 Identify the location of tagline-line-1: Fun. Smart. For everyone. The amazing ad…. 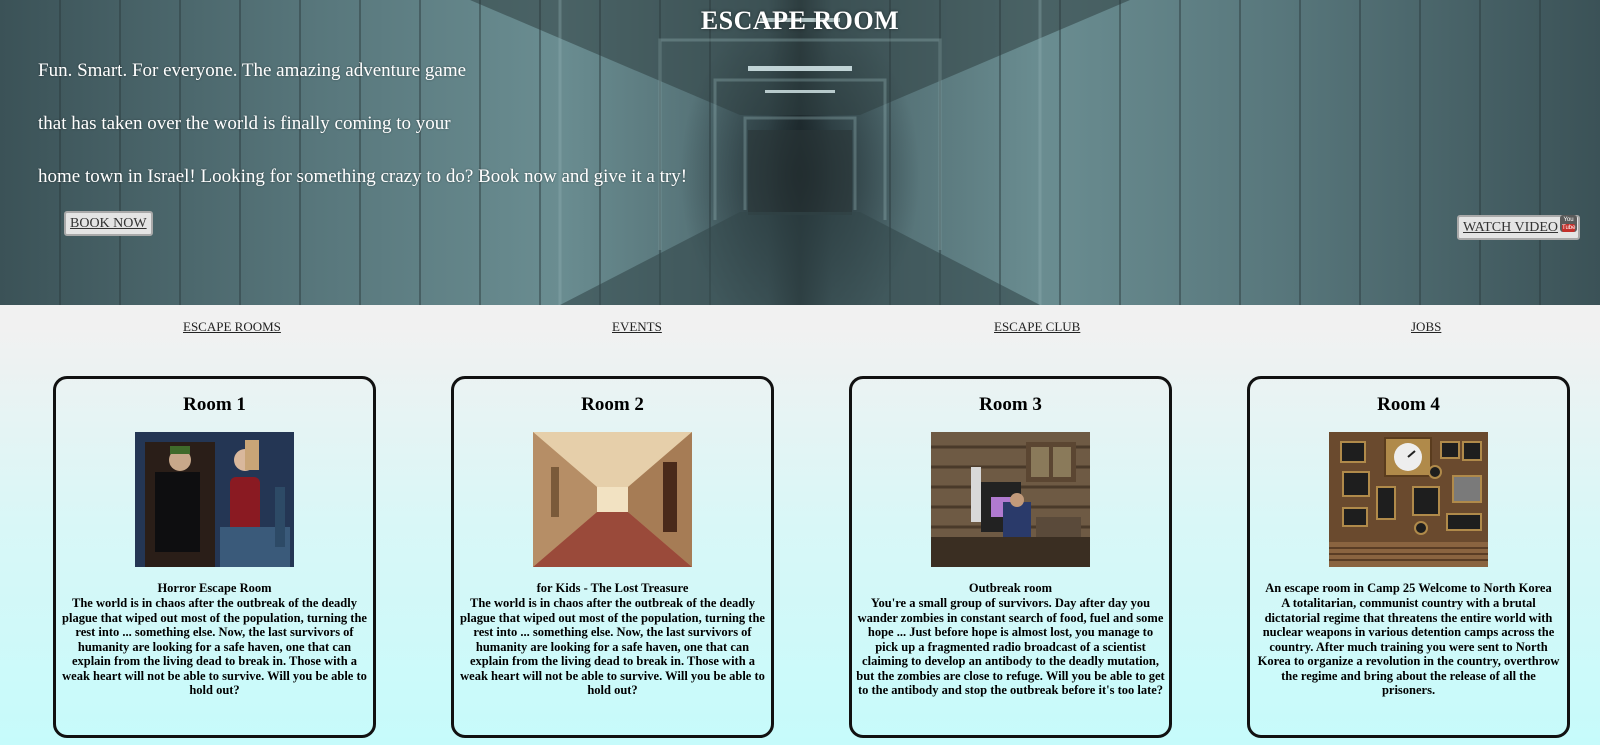
(252, 70).